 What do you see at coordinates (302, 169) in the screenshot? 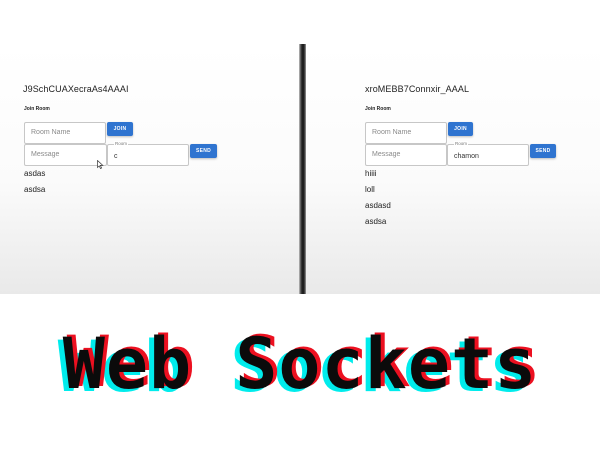
I see `screen-divider` at bounding box center [302, 169].